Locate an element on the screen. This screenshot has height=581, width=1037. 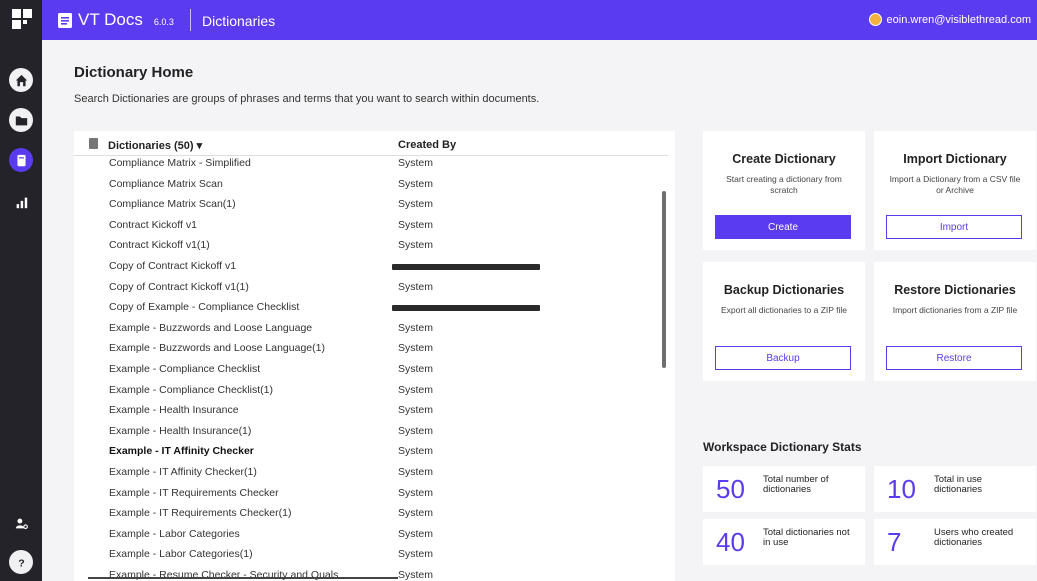
stat-total-label: Total number of dictionaries is located at coordinates (796, 485).